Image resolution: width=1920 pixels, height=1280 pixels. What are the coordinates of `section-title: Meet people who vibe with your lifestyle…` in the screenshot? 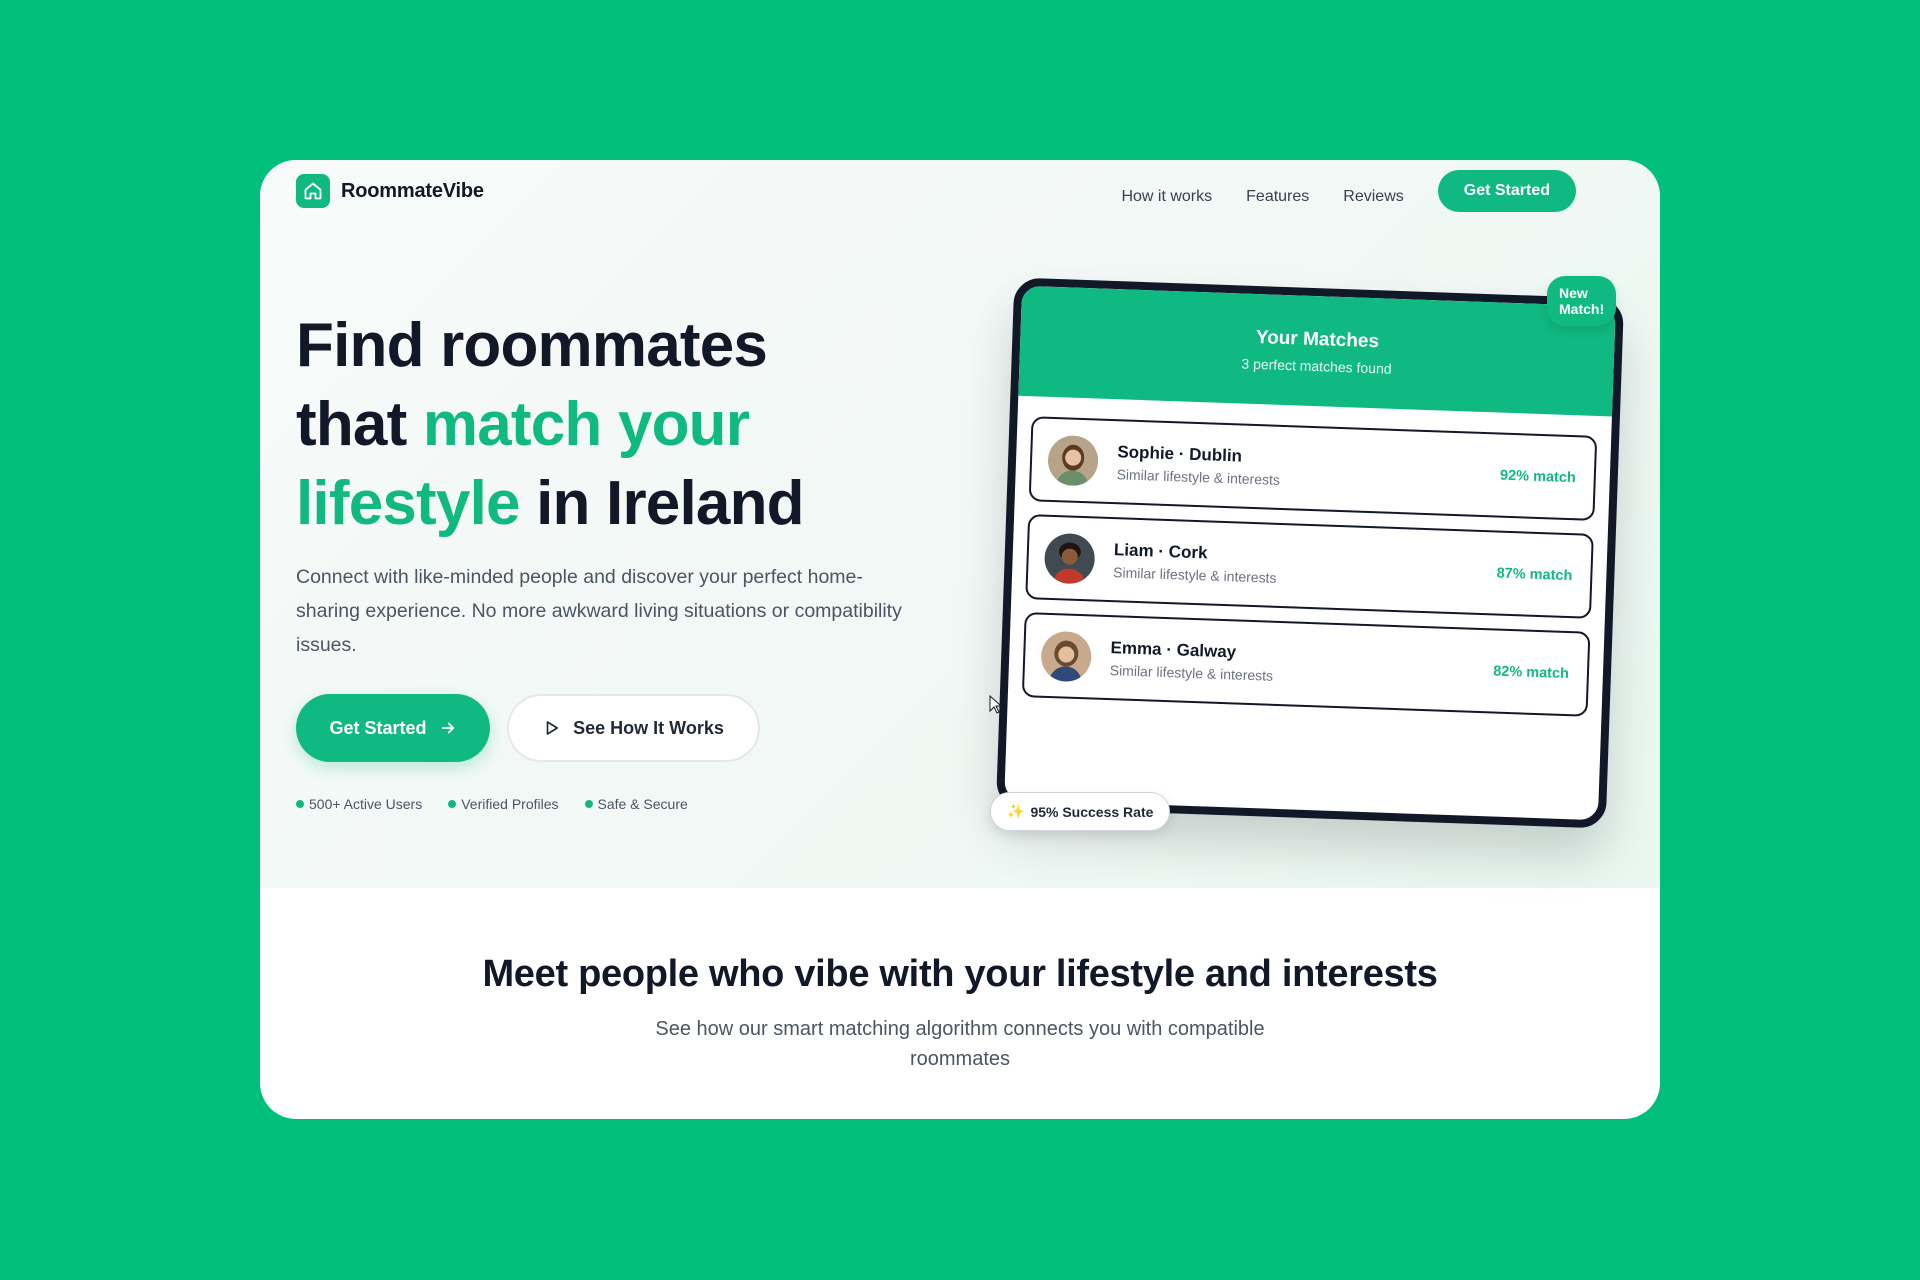 It's located at (960, 974).